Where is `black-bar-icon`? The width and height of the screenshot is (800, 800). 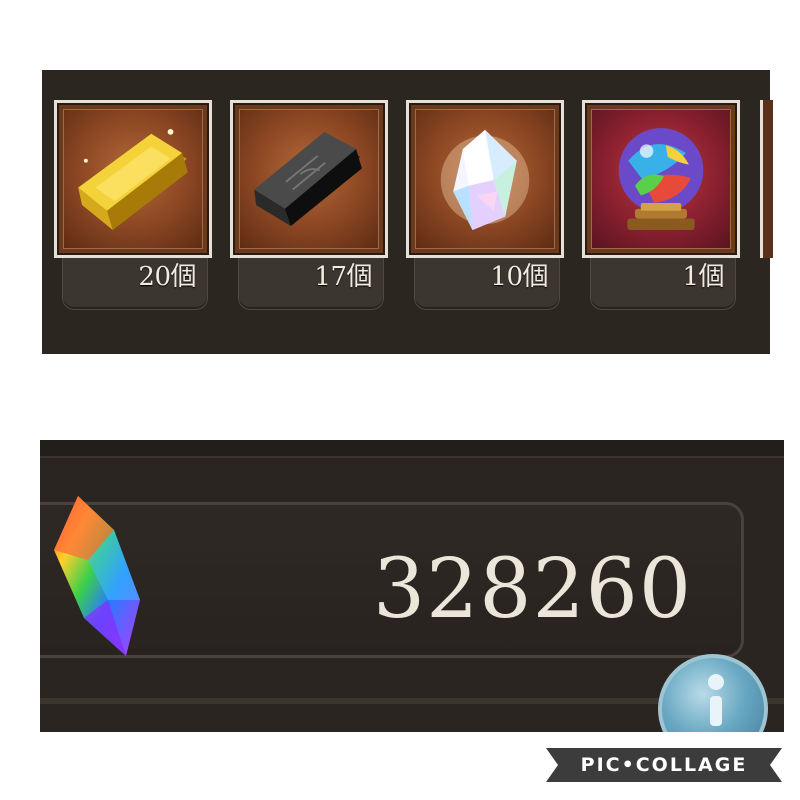
black-bar-icon is located at coordinates (308, 179).